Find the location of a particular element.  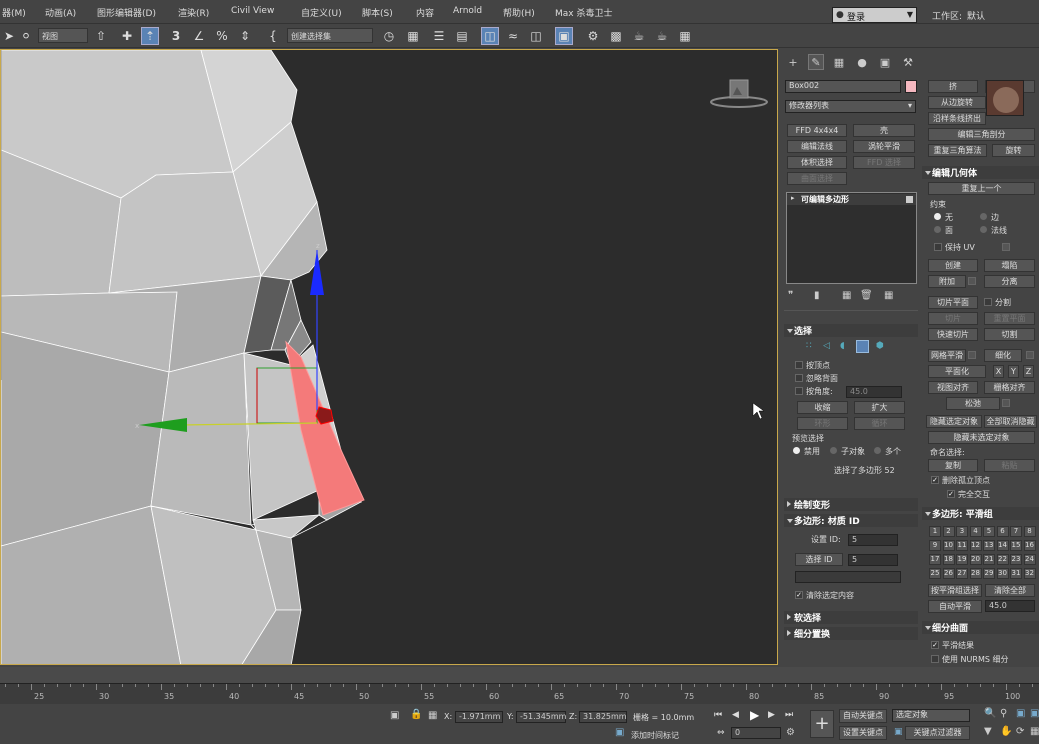

smoothing-group-22: 22 is located at coordinates (1002, 559).